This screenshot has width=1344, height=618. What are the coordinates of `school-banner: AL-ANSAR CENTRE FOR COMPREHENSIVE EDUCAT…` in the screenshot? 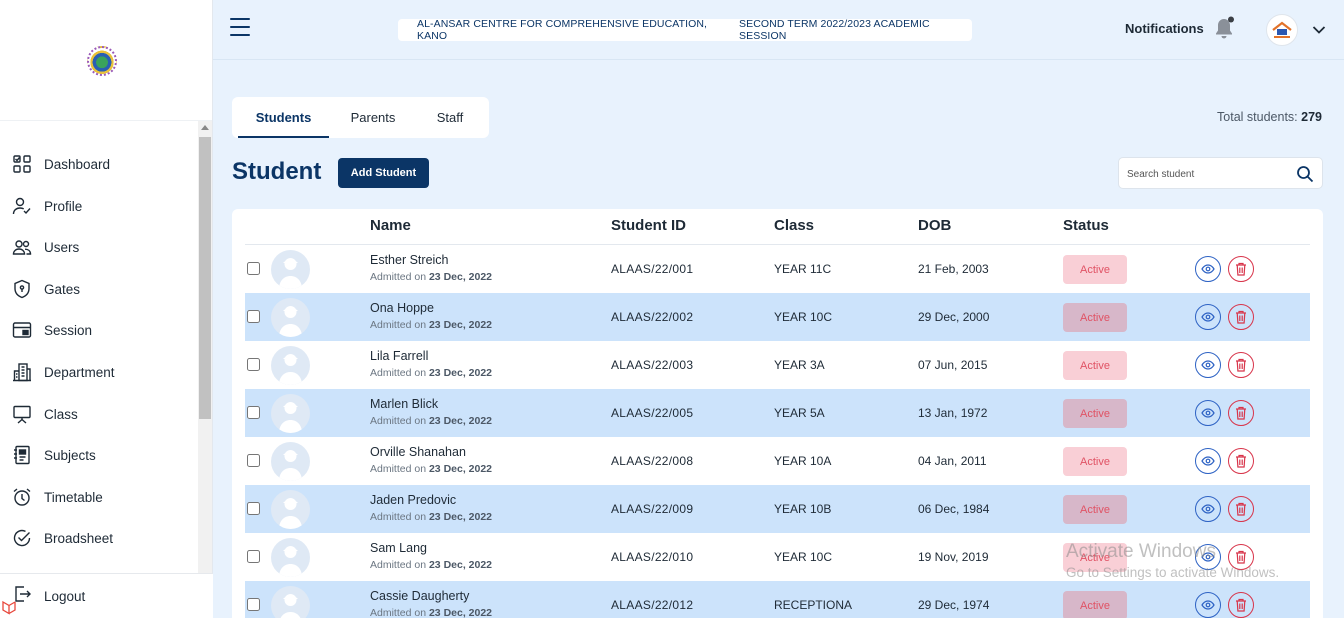 It's located at (685, 30).